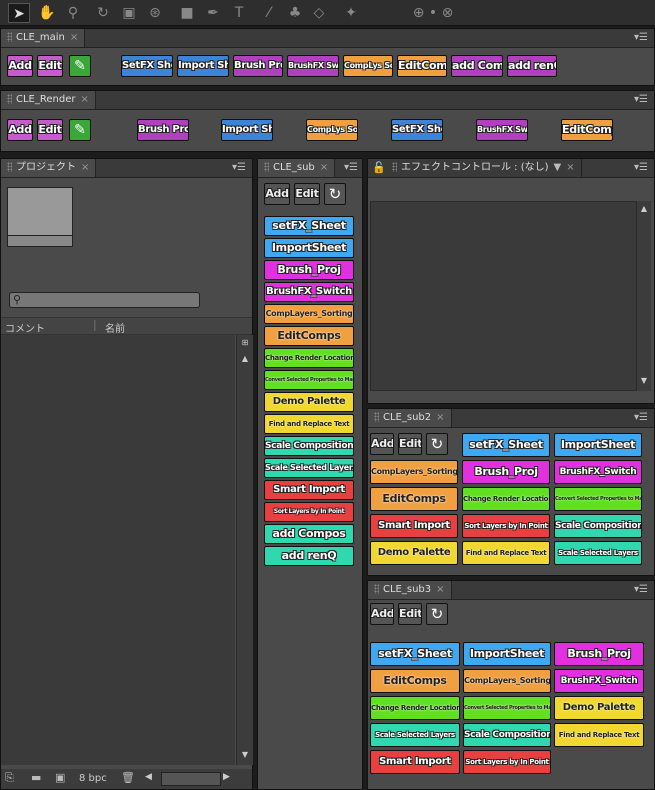  I want to click on vertical-scrollbar: ⊞ ▲ ▼, so click(244, 550).